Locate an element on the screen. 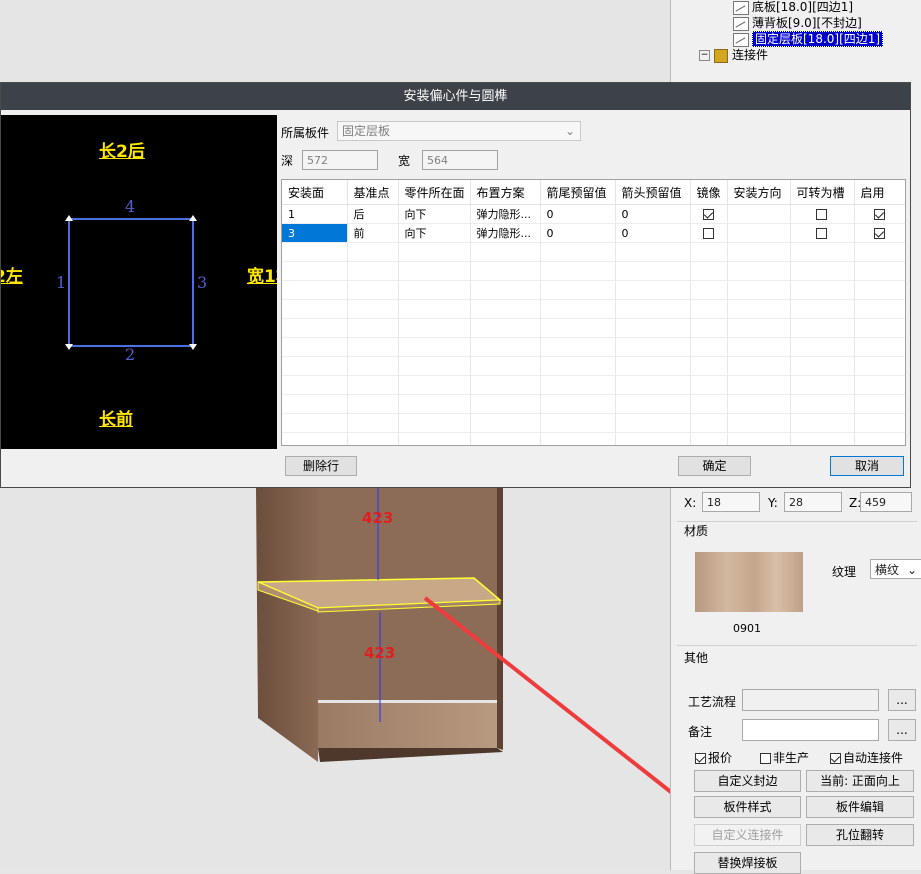  ok-button: 确定 is located at coordinates (714, 466).